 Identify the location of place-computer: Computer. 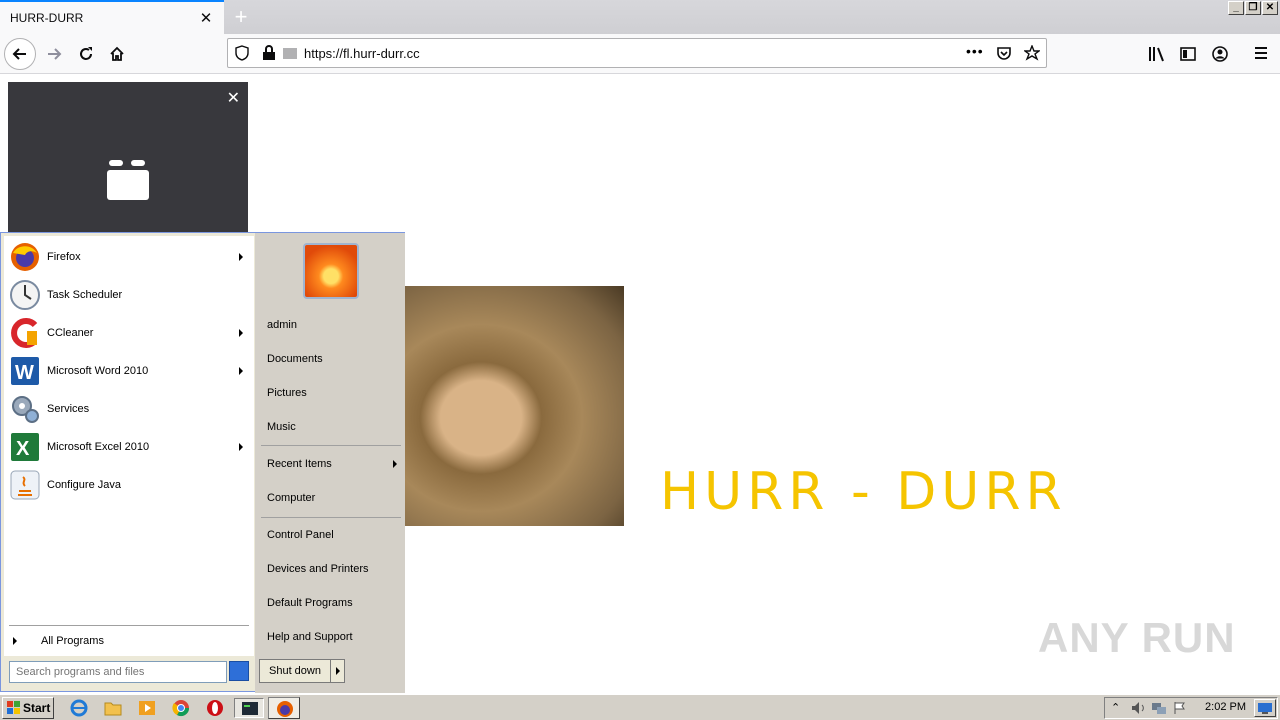
(291, 498).